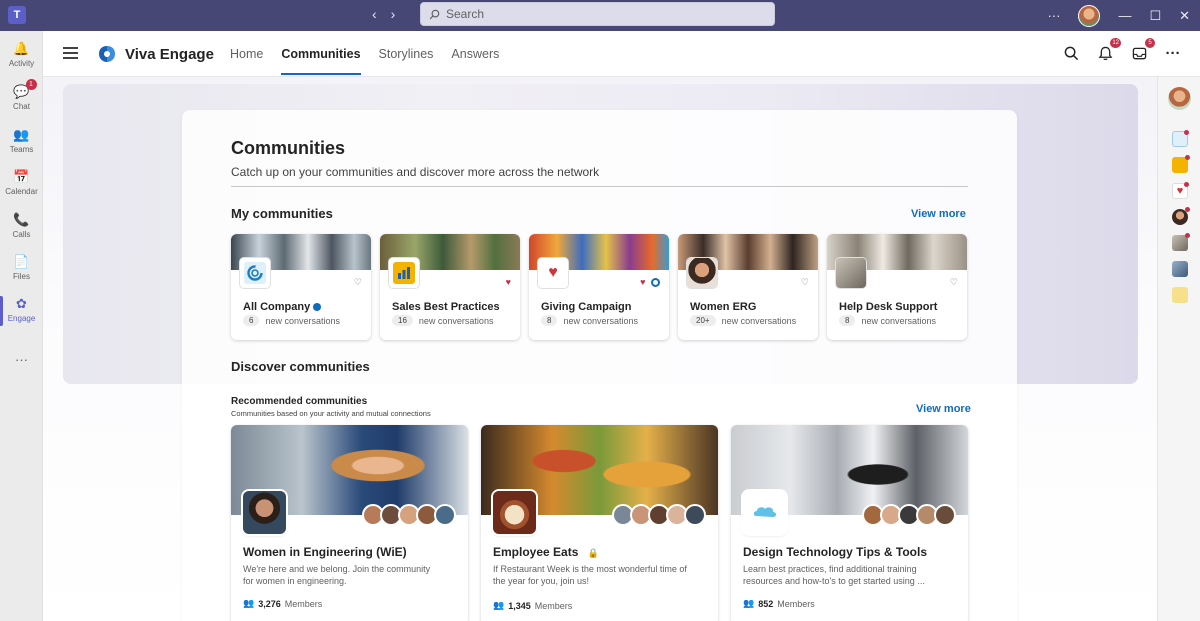 The image size is (1200, 621). What do you see at coordinates (943, 409) in the screenshot?
I see `recommended-view-more-link: View more` at bounding box center [943, 409].